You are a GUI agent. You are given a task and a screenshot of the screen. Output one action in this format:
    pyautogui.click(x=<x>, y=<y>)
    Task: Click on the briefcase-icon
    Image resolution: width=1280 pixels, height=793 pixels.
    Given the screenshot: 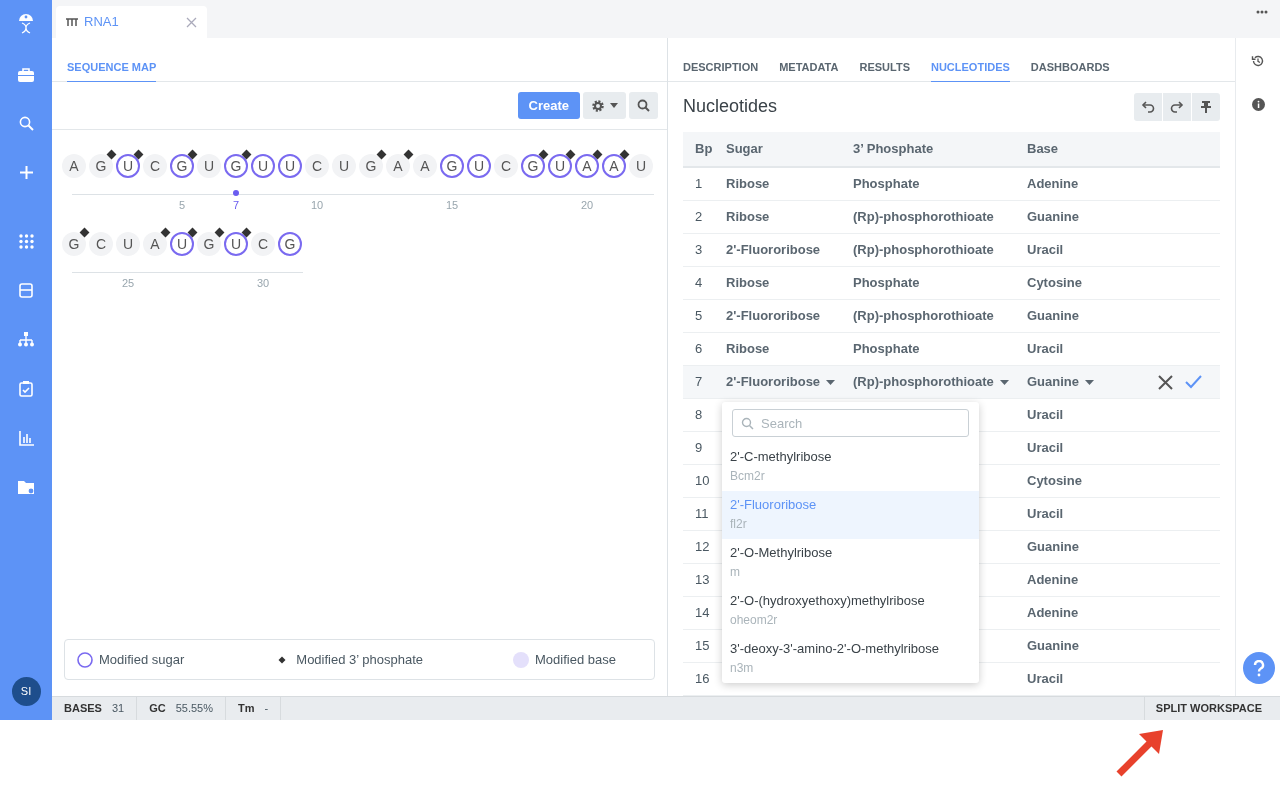 What is the action you would take?
    pyautogui.click(x=26, y=75)
    